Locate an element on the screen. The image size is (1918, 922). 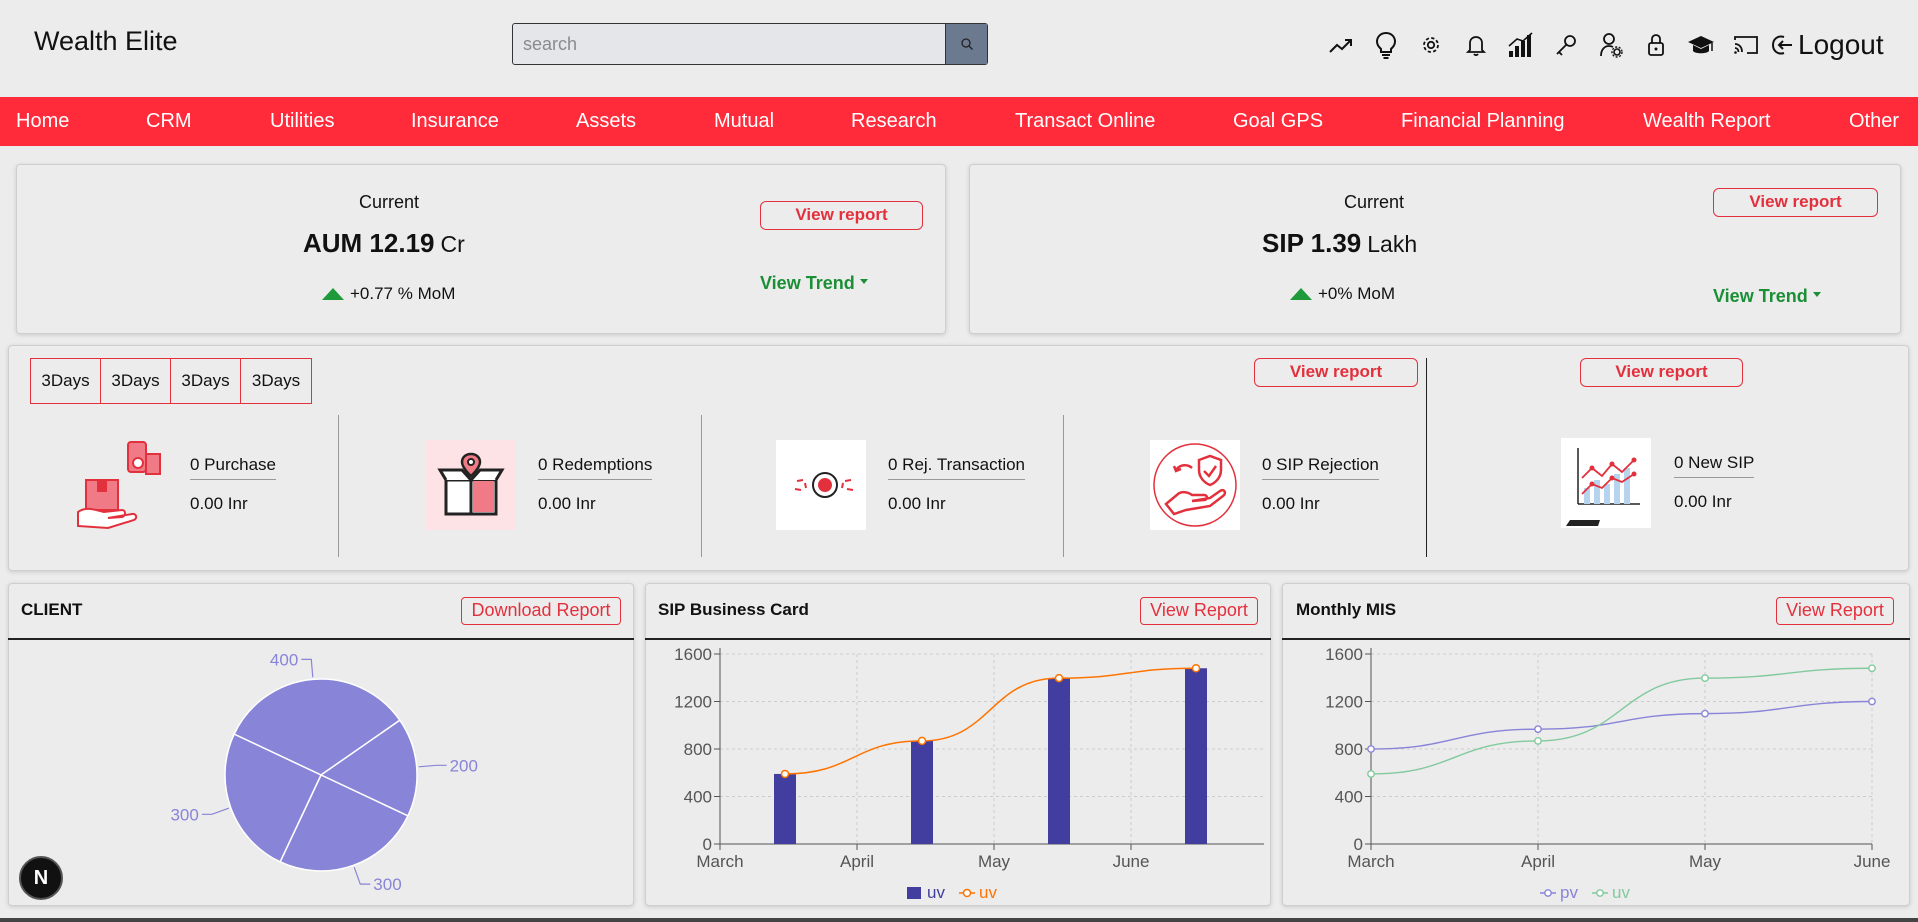
nav-mutual: Mutual is located at coordinates (744, 121).